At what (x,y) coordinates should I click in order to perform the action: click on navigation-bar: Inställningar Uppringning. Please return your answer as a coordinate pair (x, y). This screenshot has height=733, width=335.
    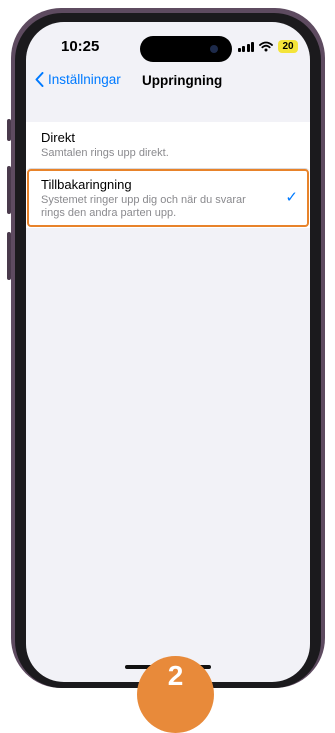
    Looking at the image, I should click on (168, 84).